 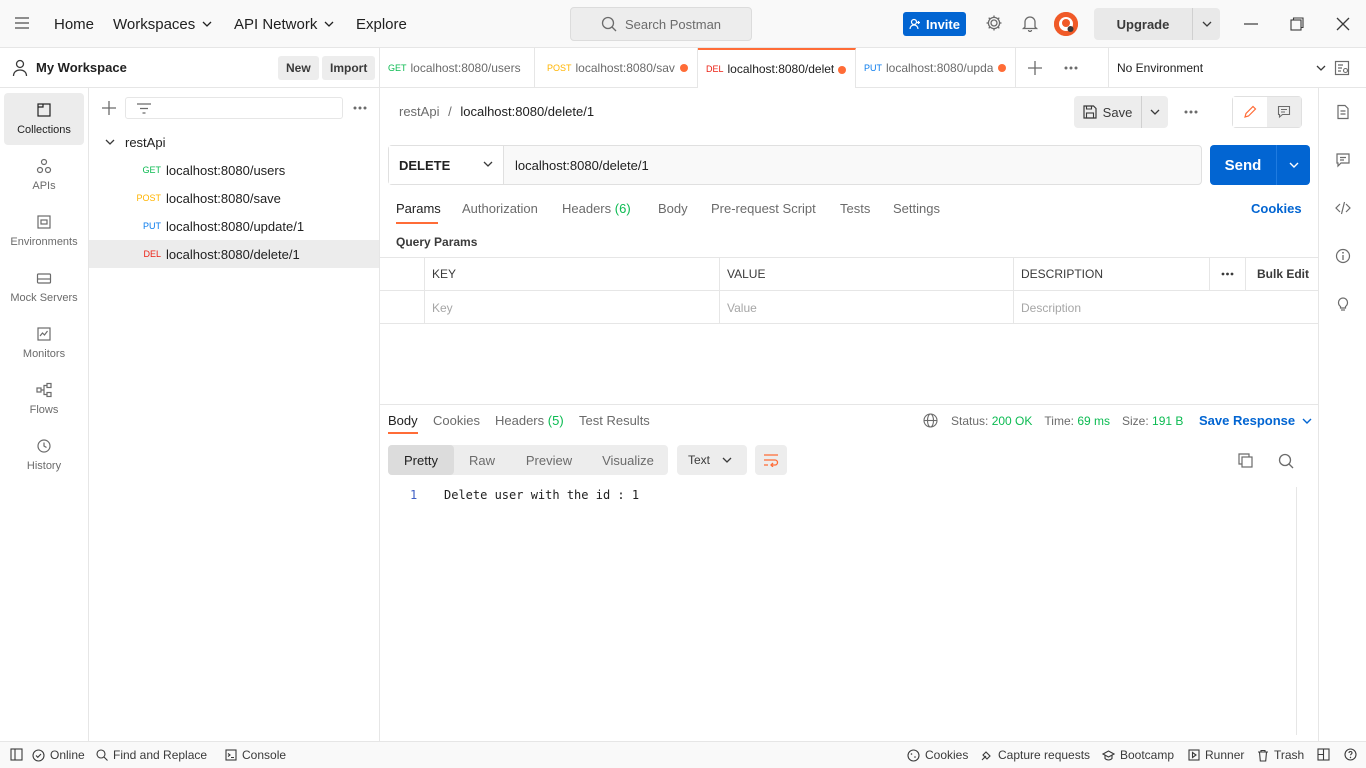 I want to click on vertical-scrollbar, so click(x=1303, y=611).